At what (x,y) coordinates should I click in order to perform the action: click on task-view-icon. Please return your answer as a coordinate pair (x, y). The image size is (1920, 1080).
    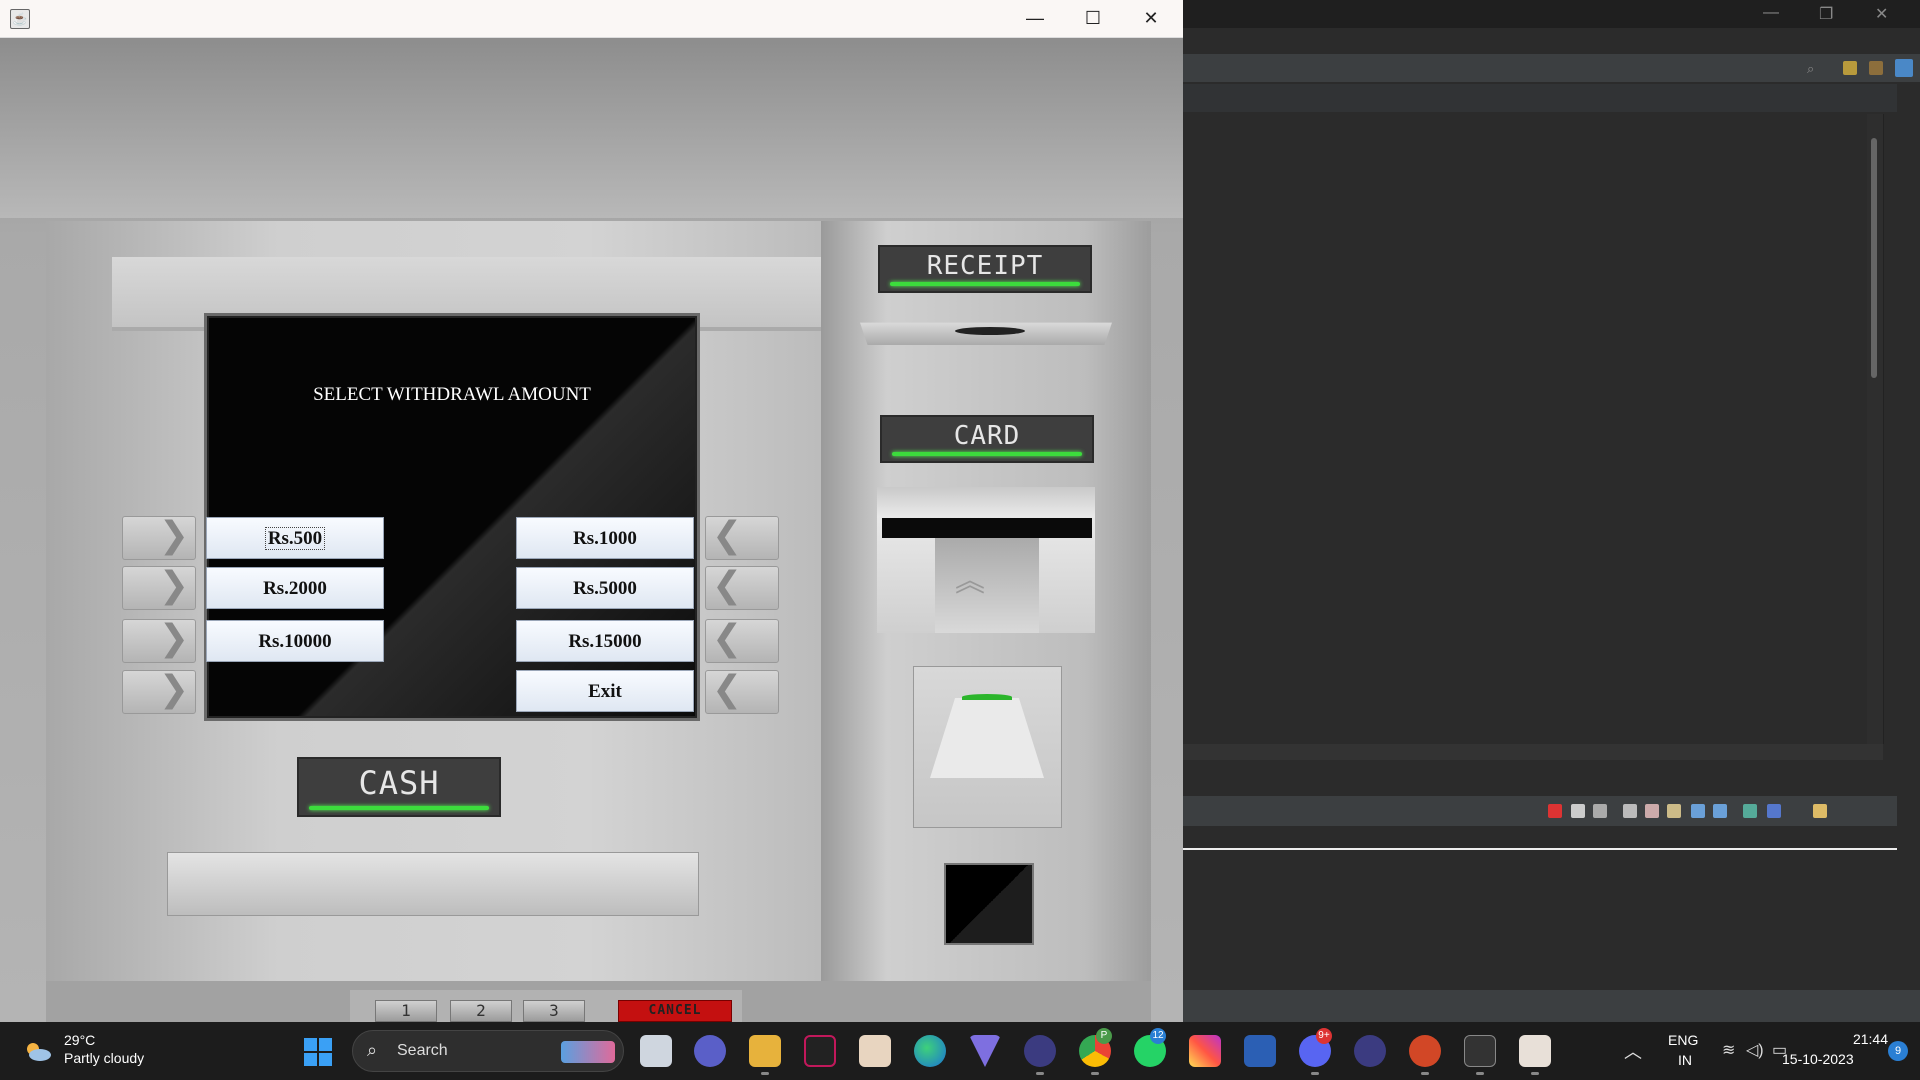
    Looking at the image, I should click on (656, 1051).